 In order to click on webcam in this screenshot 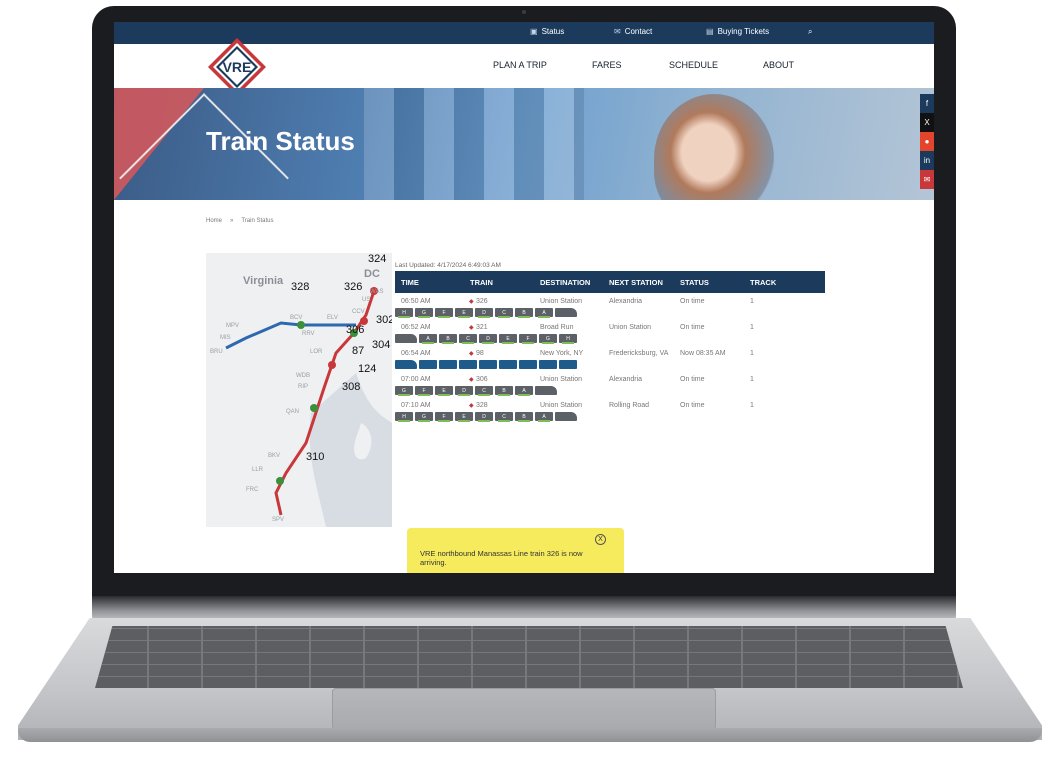, I will do `click(524, 12)`.